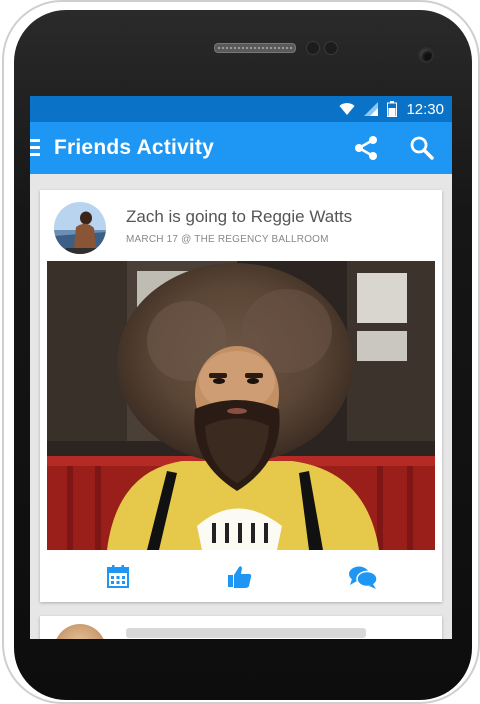 This screenshot has height=704, width=480. What do you see at coordinates (331, 48) in the screenshot?
I see `light-sensor` at bounding box center [331, 48].